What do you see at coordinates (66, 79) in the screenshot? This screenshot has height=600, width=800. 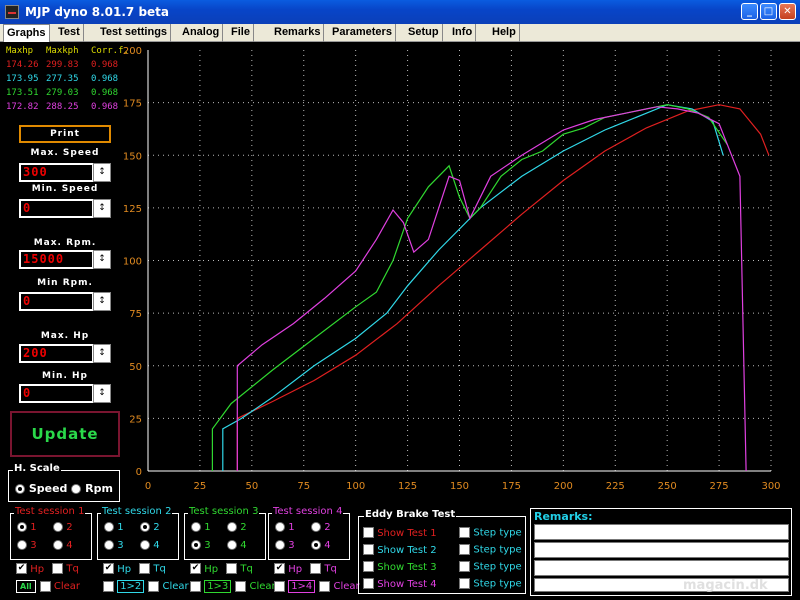 I see `max-table-row: 173.95 277.35 0.968` at bounding box center [66, 79].